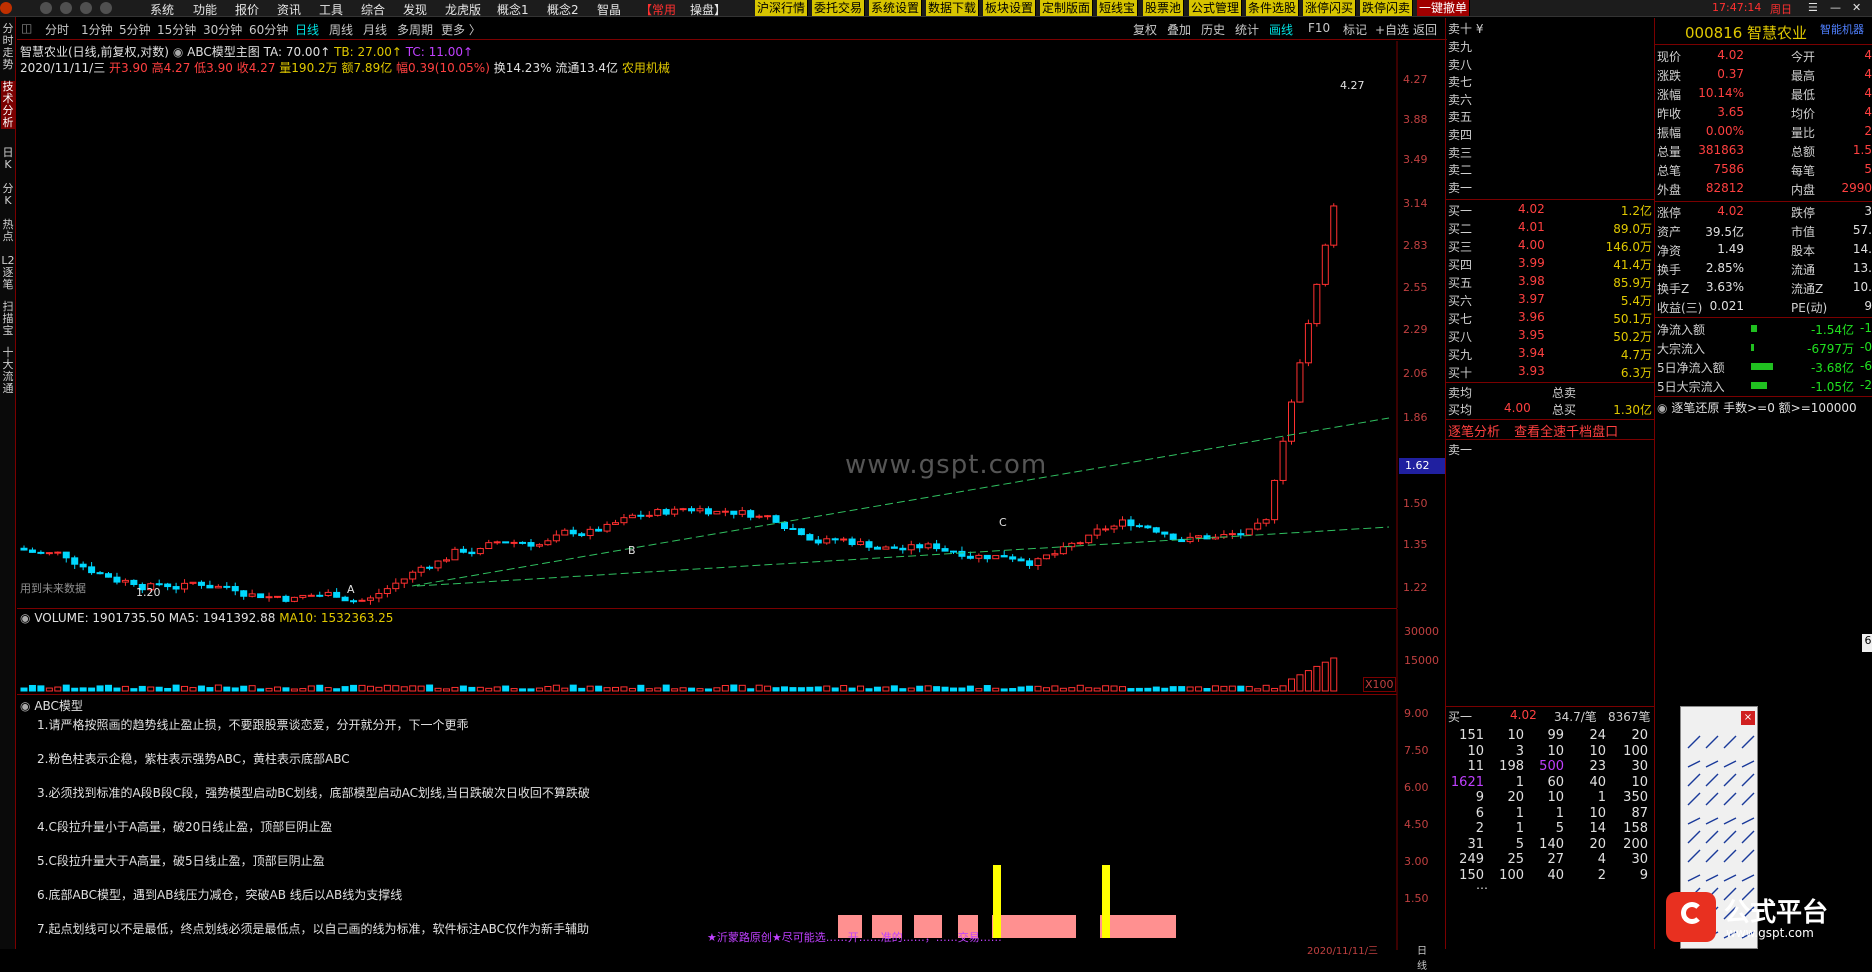 This screenshot has height=972, width=1872. I want to click on menu-quote: 报价, so click(247, 9).